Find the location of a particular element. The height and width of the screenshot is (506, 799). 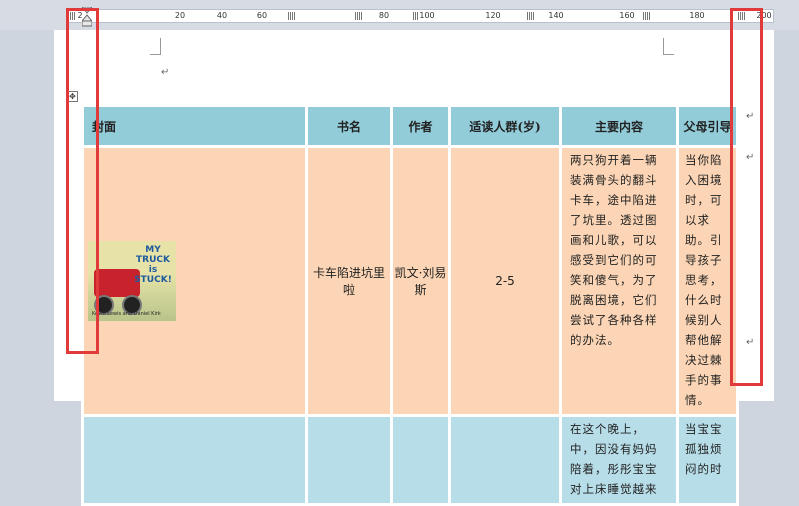

age-cell: 2-5 is located at coordinates (505, 281).